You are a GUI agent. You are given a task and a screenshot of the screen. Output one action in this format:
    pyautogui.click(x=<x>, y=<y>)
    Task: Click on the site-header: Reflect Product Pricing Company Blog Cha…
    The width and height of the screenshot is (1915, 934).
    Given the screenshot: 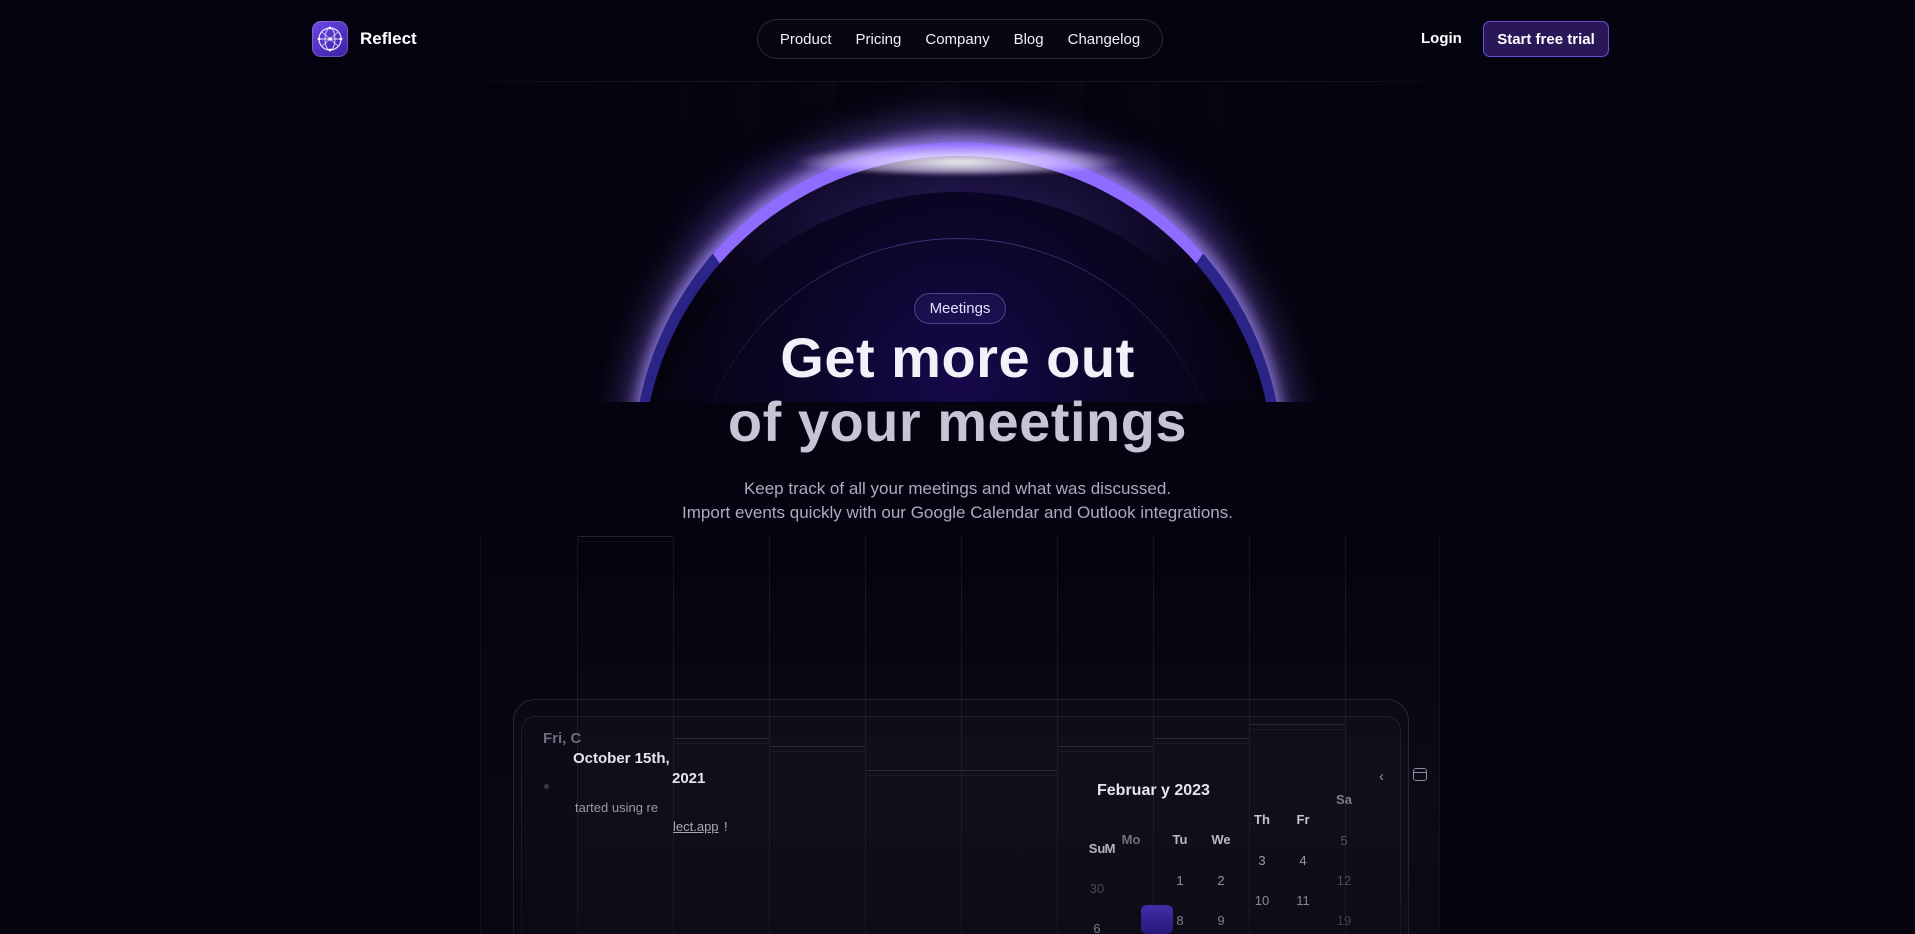 What is the action you would take?
    pyautogui.click(x=957, y=41)
    